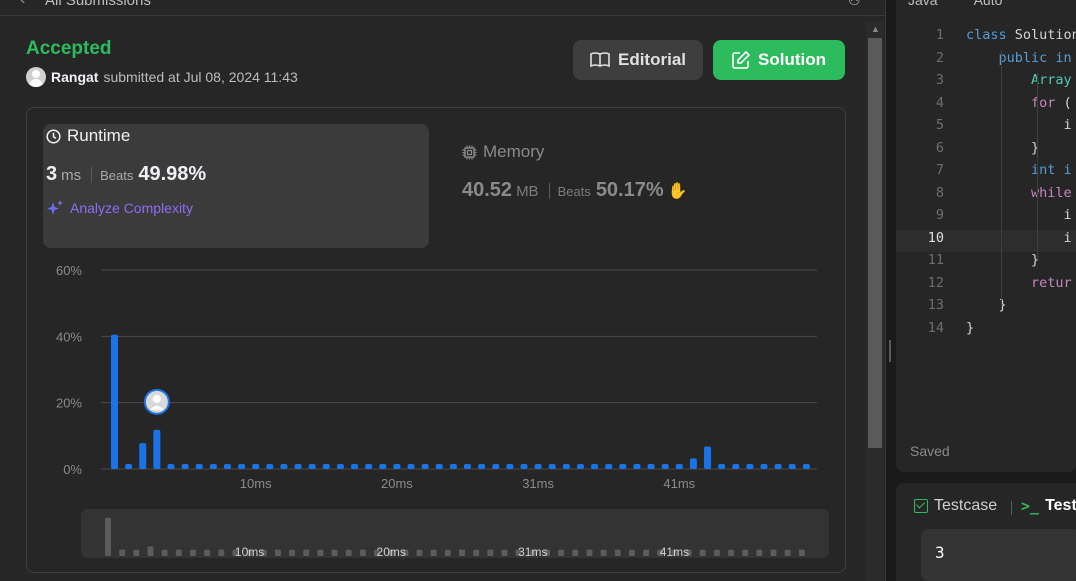 This screenshot has height=581, width=1076. I want to click on panel-divider, so click(891, 290).